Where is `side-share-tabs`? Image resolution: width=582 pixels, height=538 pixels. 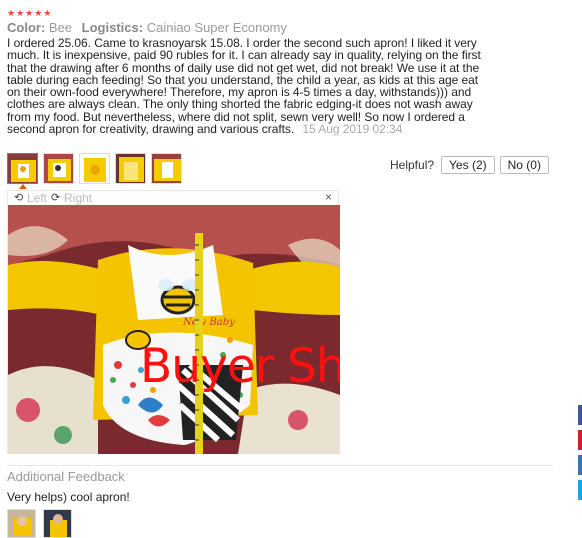 side-share-tabs is located at coordinates (580, 455).